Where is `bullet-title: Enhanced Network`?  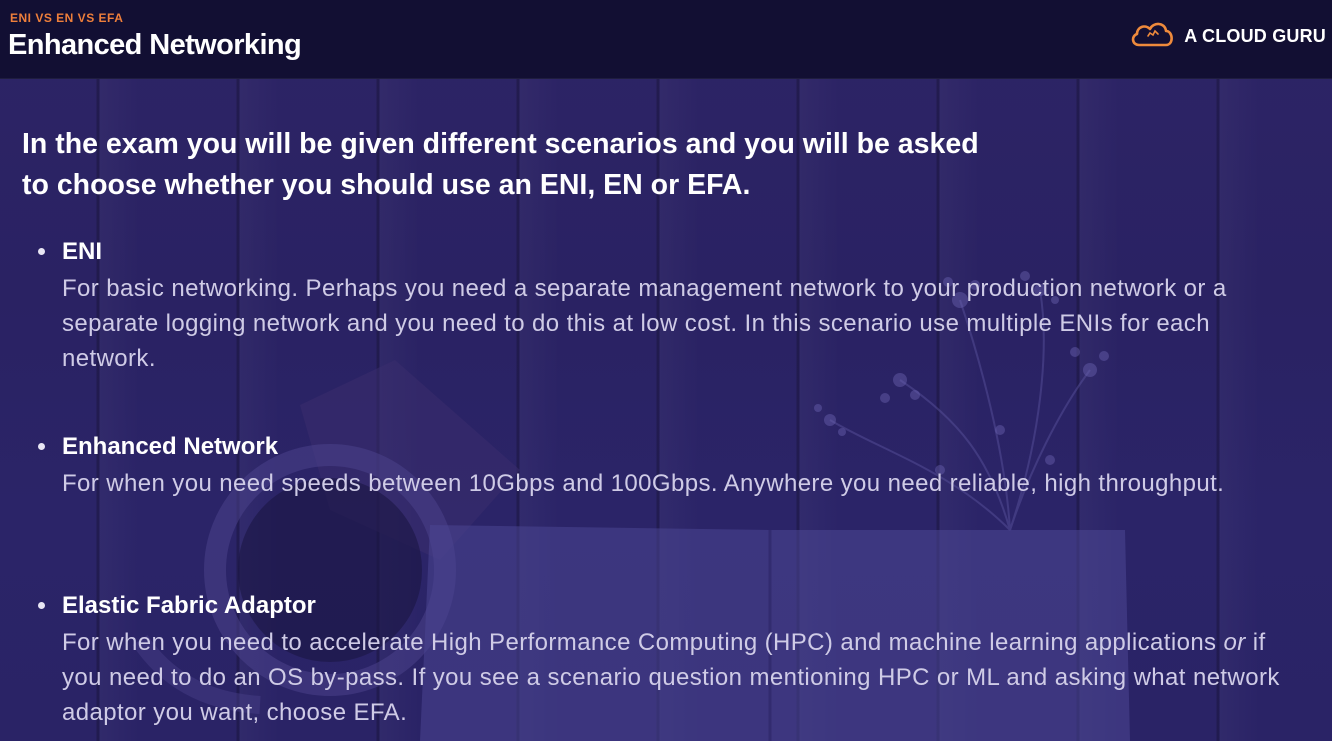 bullet-title: Enhanced Network is located at coordinates (170, 446).